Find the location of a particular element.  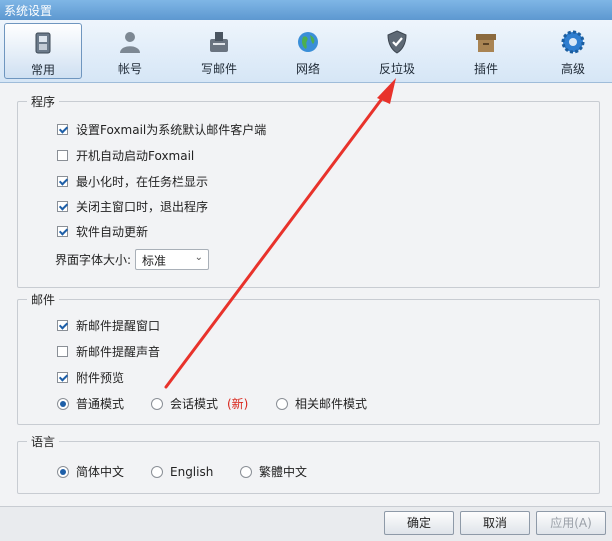

group-title: 程序 is located at coordinates (43, 101).